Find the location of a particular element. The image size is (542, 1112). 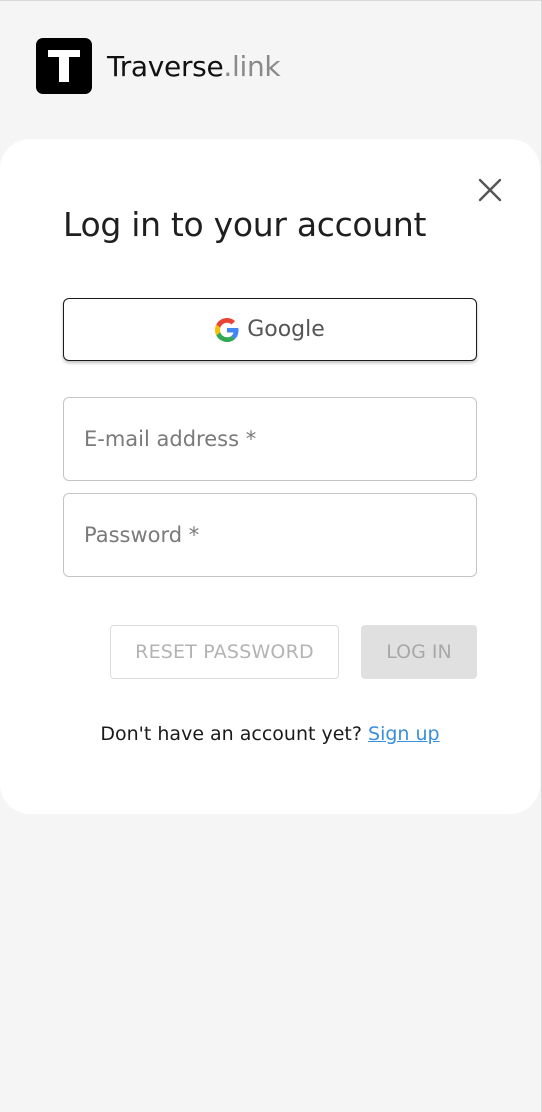

email-field-wrapper is located at coordinates (270, 439).